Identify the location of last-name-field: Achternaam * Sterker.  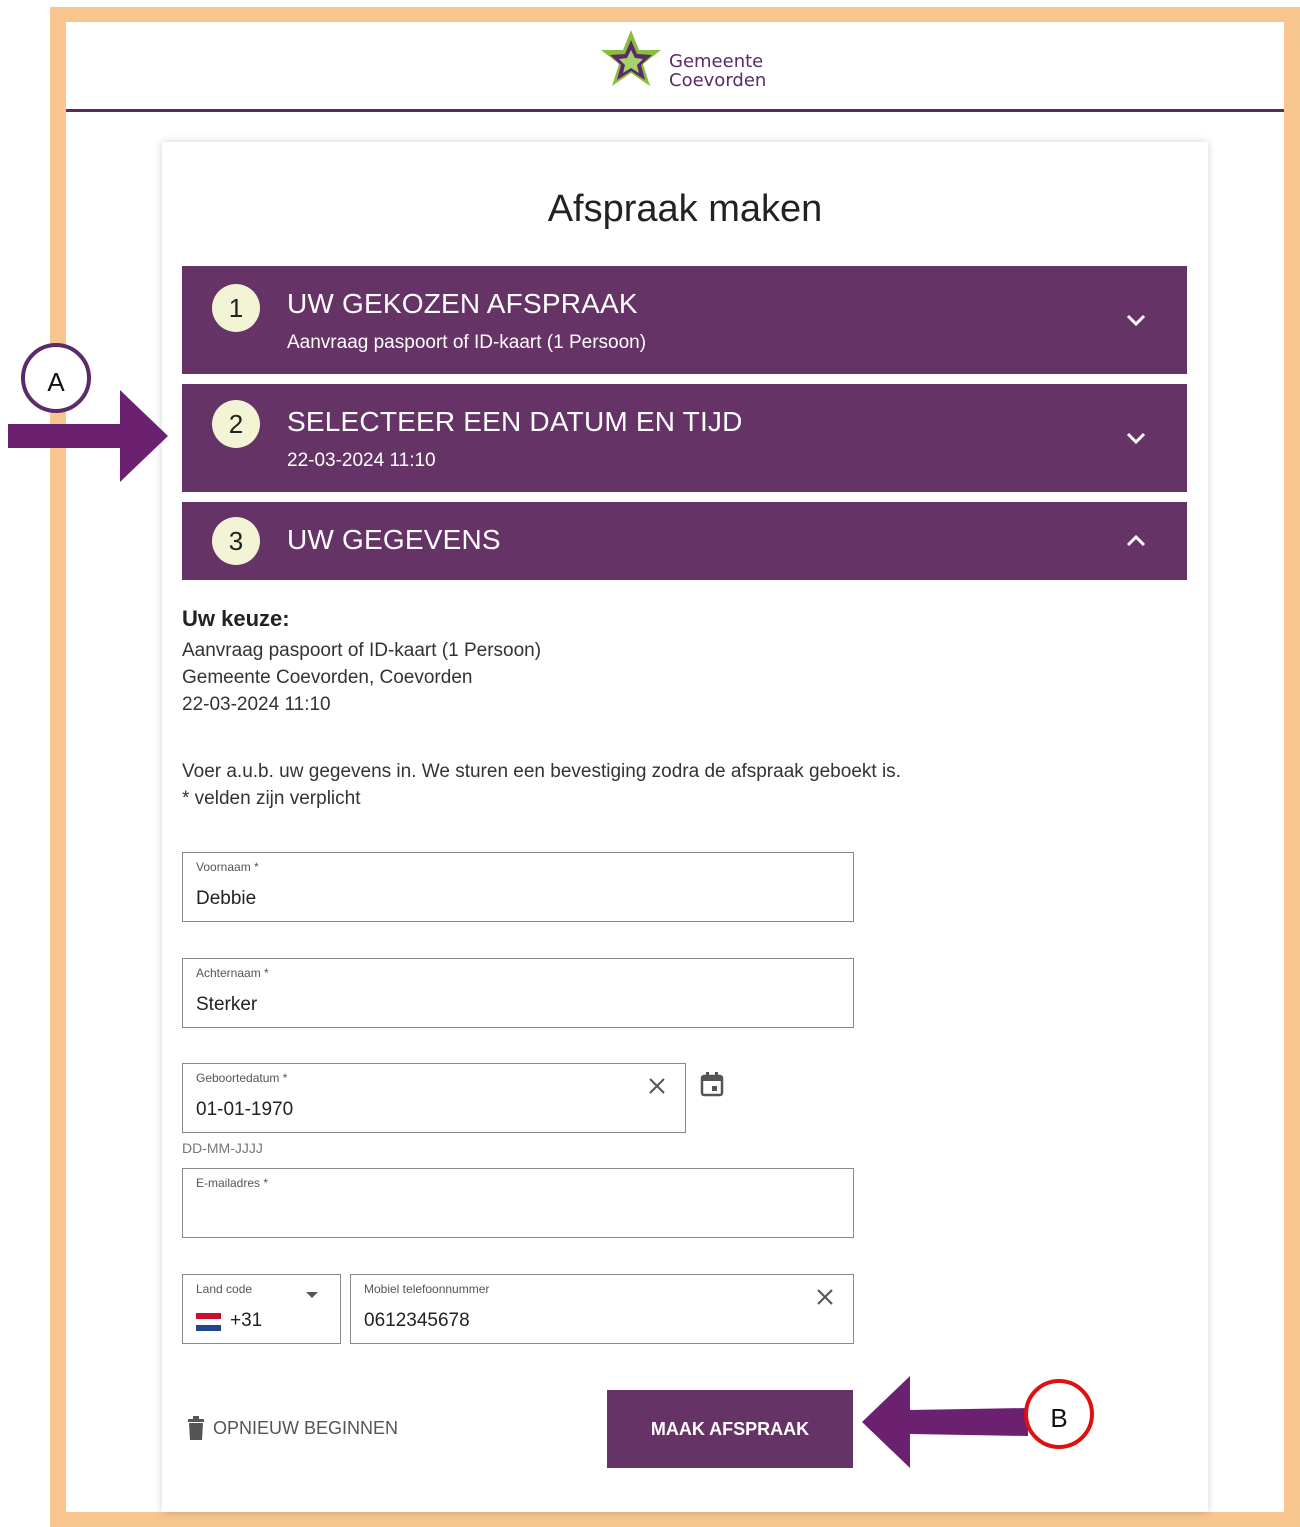
(518, 993).